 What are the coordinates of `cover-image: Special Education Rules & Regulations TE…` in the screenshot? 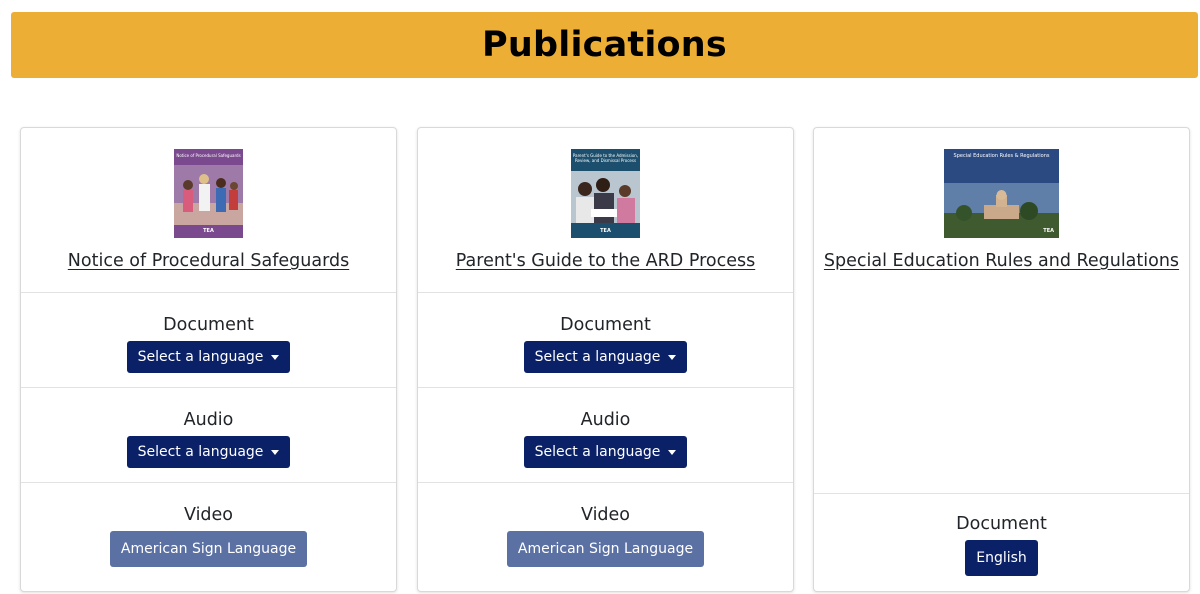 It's located at (1001, 193).